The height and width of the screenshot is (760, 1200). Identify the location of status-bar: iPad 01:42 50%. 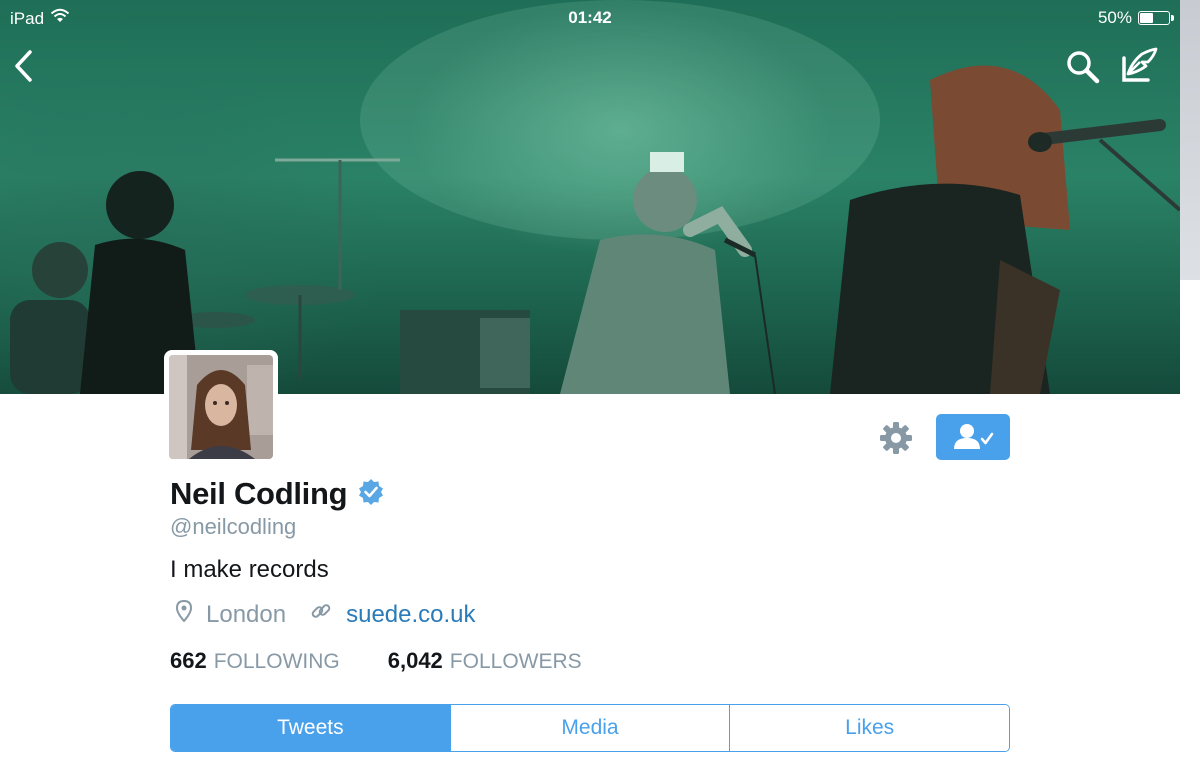
(590, 18).